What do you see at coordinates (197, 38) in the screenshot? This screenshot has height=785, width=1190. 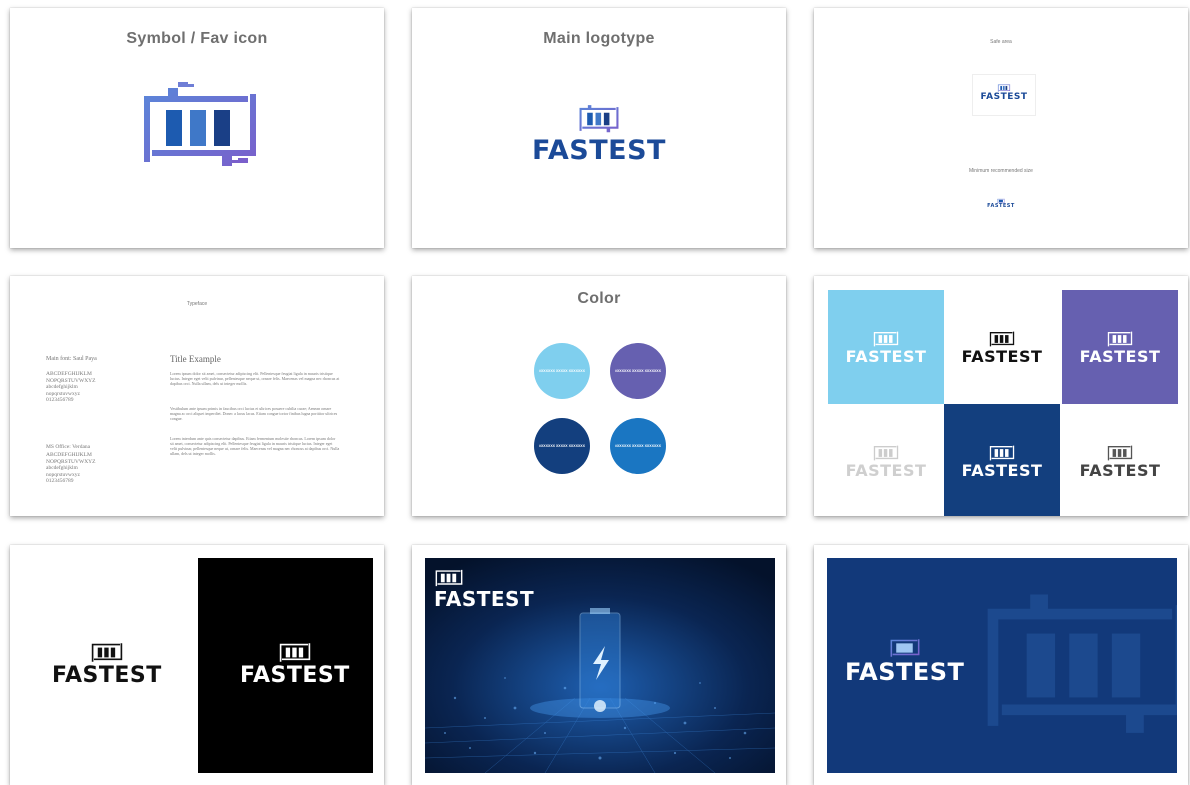 I see `slide-title: Symbol / Fav icon` at bounding box center [197, 38].